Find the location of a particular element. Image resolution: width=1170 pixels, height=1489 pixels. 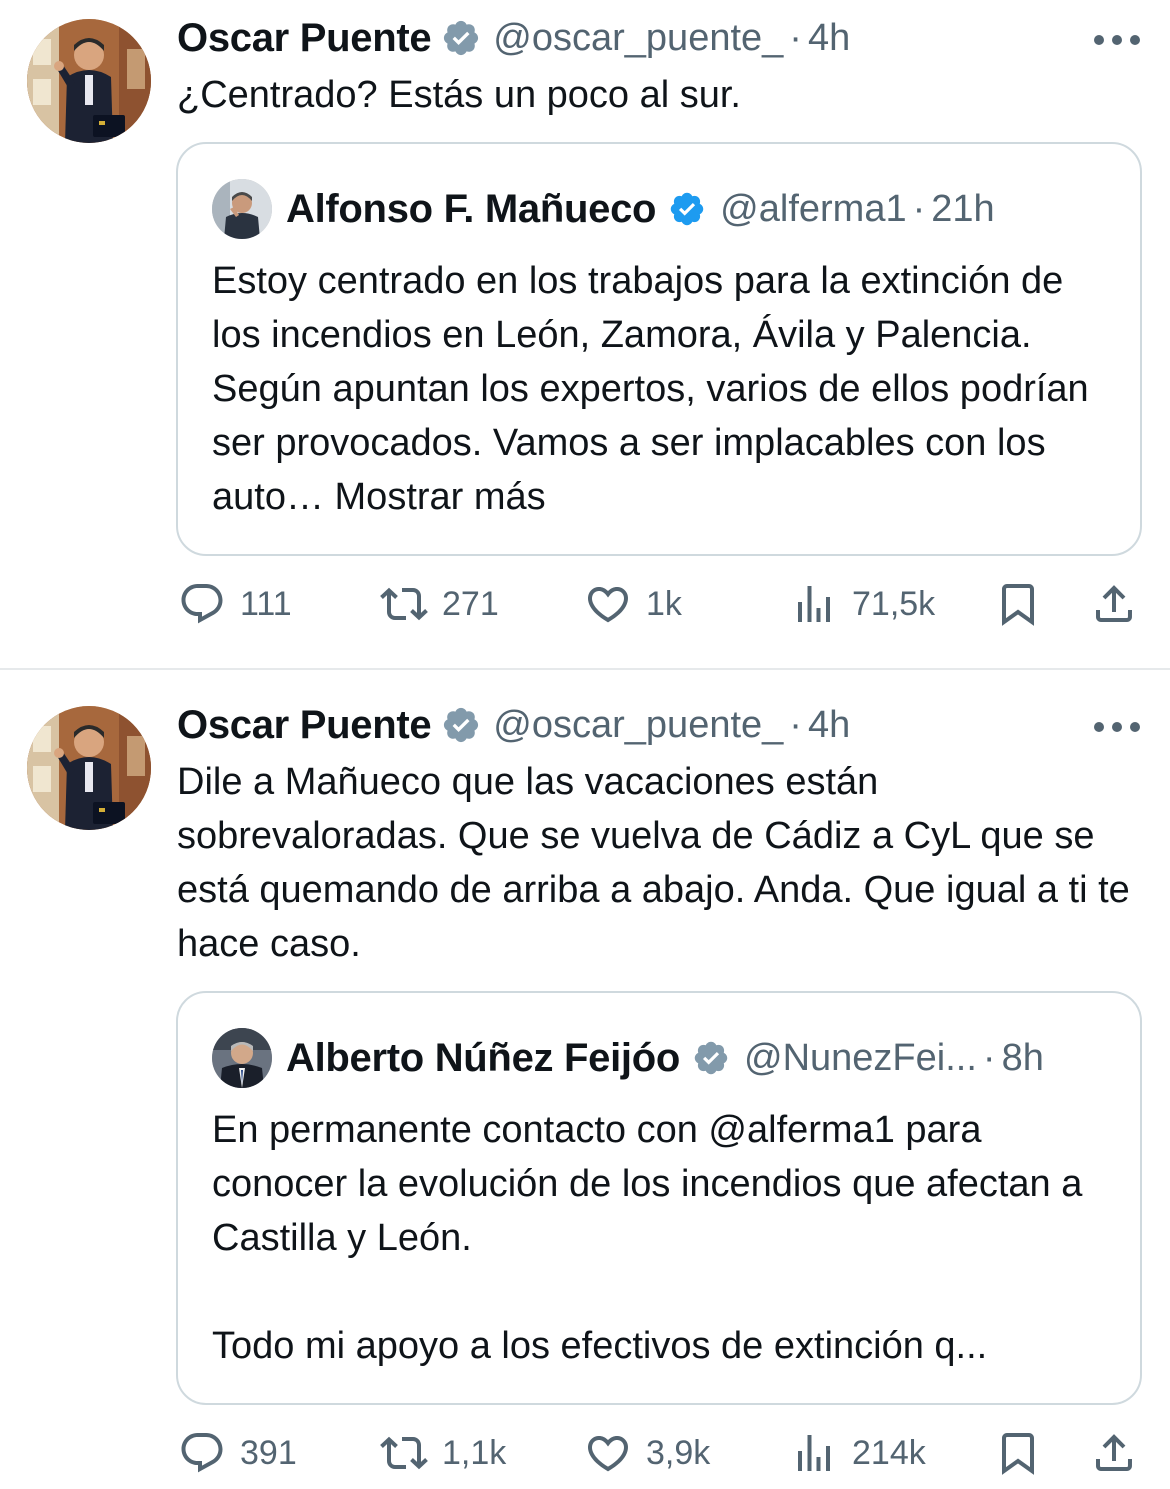

tweet-actions: 391 1,1k 3,9k 214k is located at coordinates (585, 1453).